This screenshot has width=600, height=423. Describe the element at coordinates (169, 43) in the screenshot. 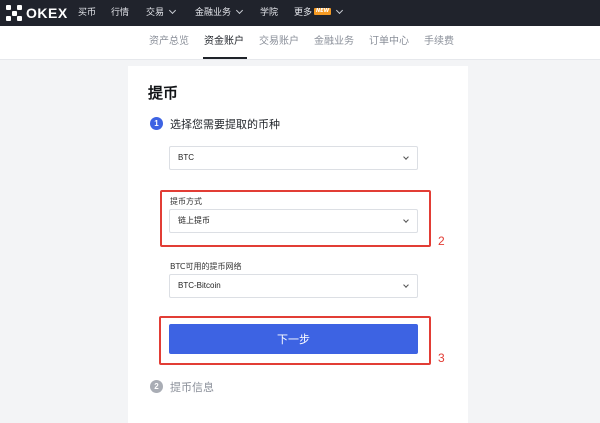

I see `tab-asset-overview: 资产总览` at that location.